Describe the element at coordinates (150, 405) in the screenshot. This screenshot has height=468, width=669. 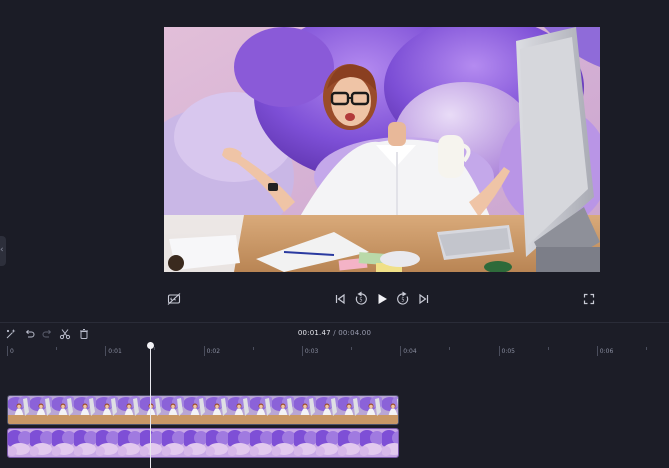
I see `playhead` at that location.